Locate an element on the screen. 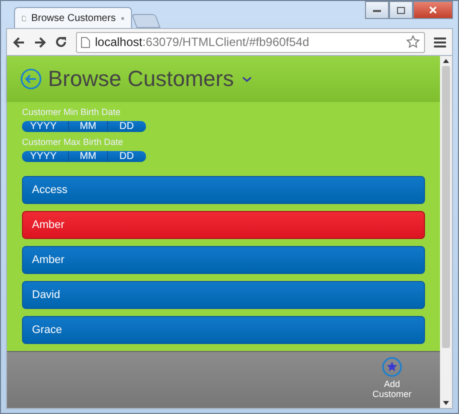 Image resolution: width=459 pixels, height=414 pixels. minimize-icon is located at coordinates (377, 10).